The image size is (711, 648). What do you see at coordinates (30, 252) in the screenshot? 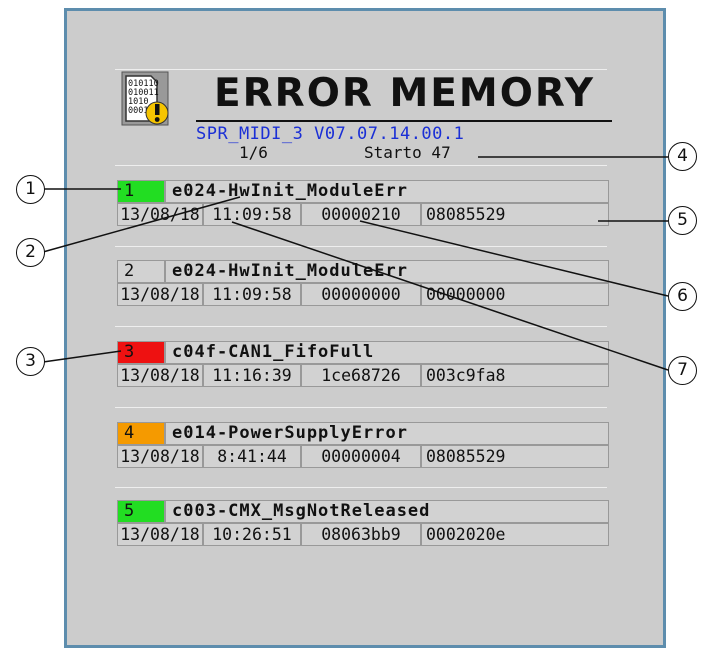
I see `callout-marker: 2` at bounding box center [30, 252].